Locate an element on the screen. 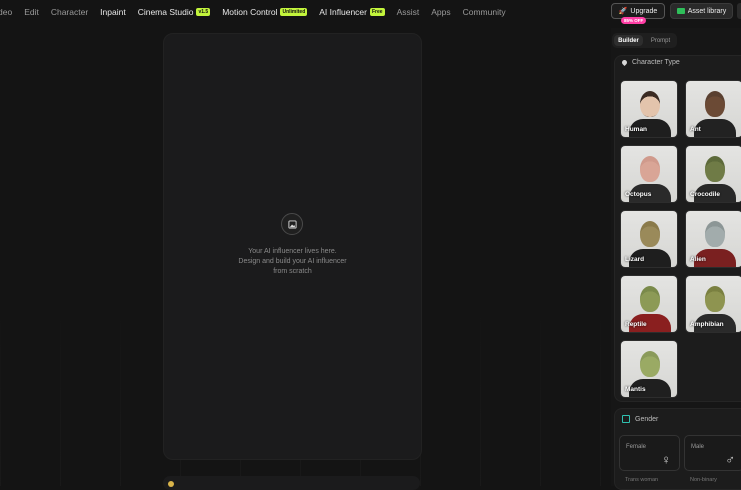 This screenshot has height=490, width=741. nav-item-assist: Assist is located at coordinates (408, 12).